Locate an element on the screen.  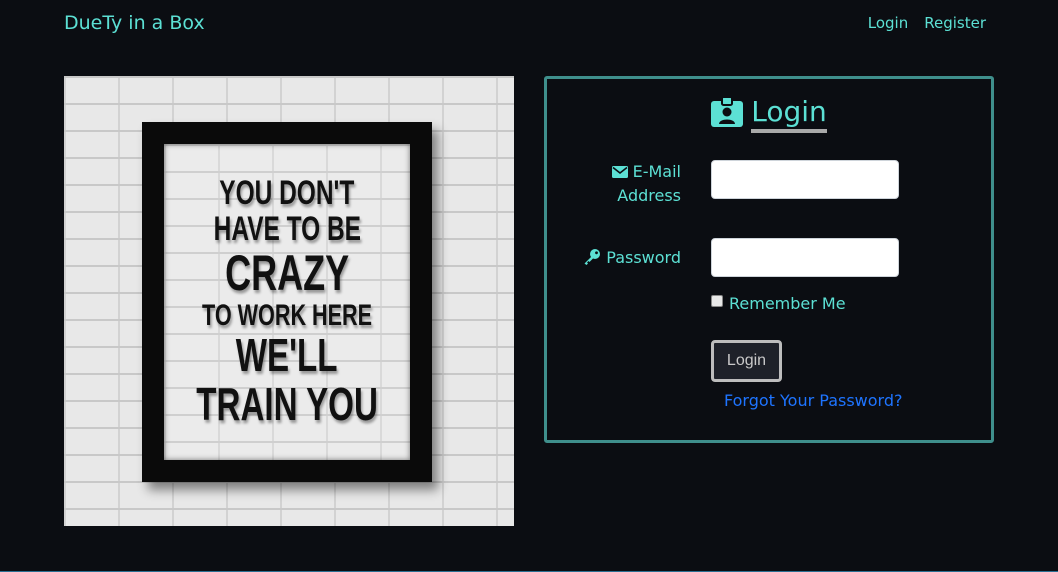
poster-line: HAVE TO BE is located at coordinates (287, 228).